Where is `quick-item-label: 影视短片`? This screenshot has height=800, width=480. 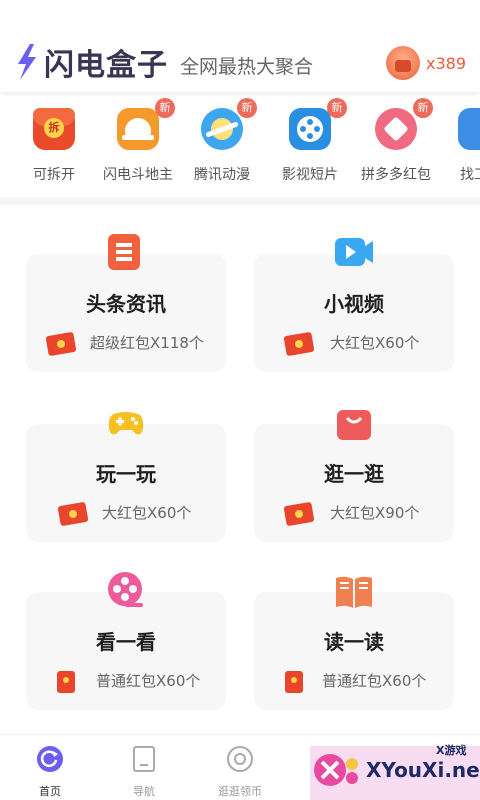
quick-item-label: 影视短片 is located at coordinates (310, 175).